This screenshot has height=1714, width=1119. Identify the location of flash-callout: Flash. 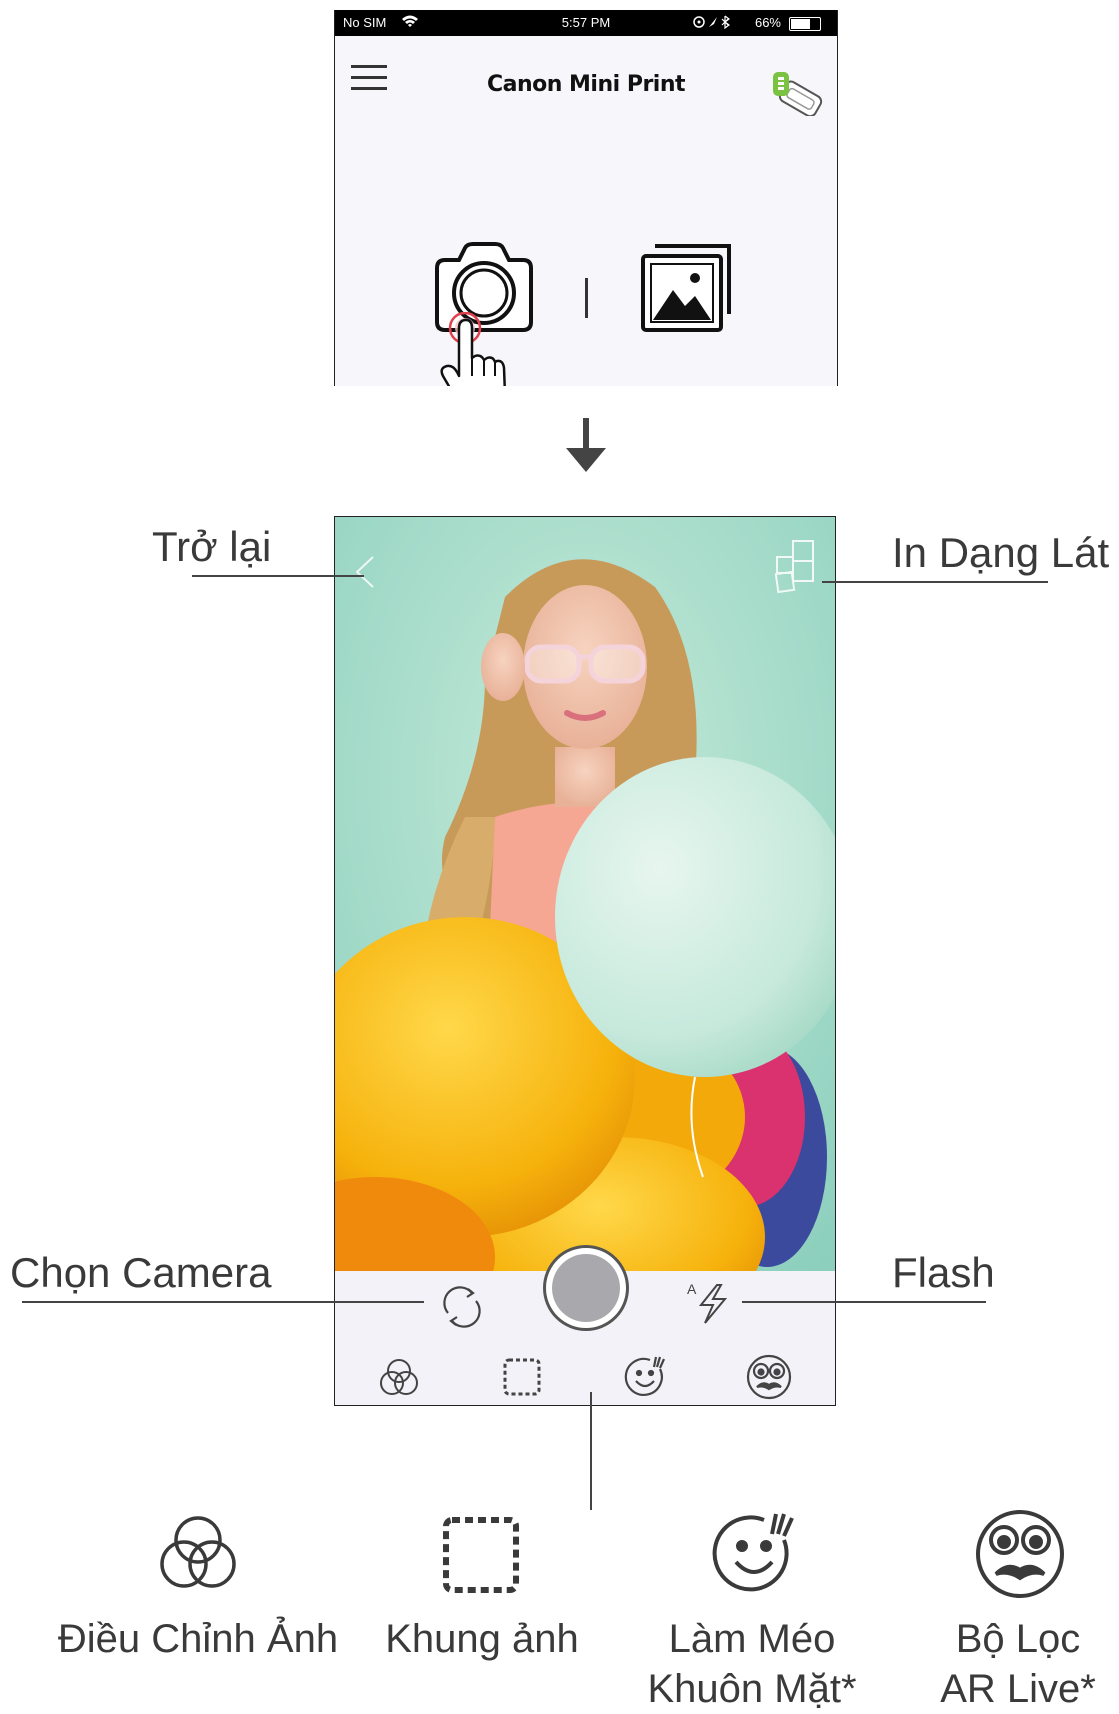
(943, 1272).